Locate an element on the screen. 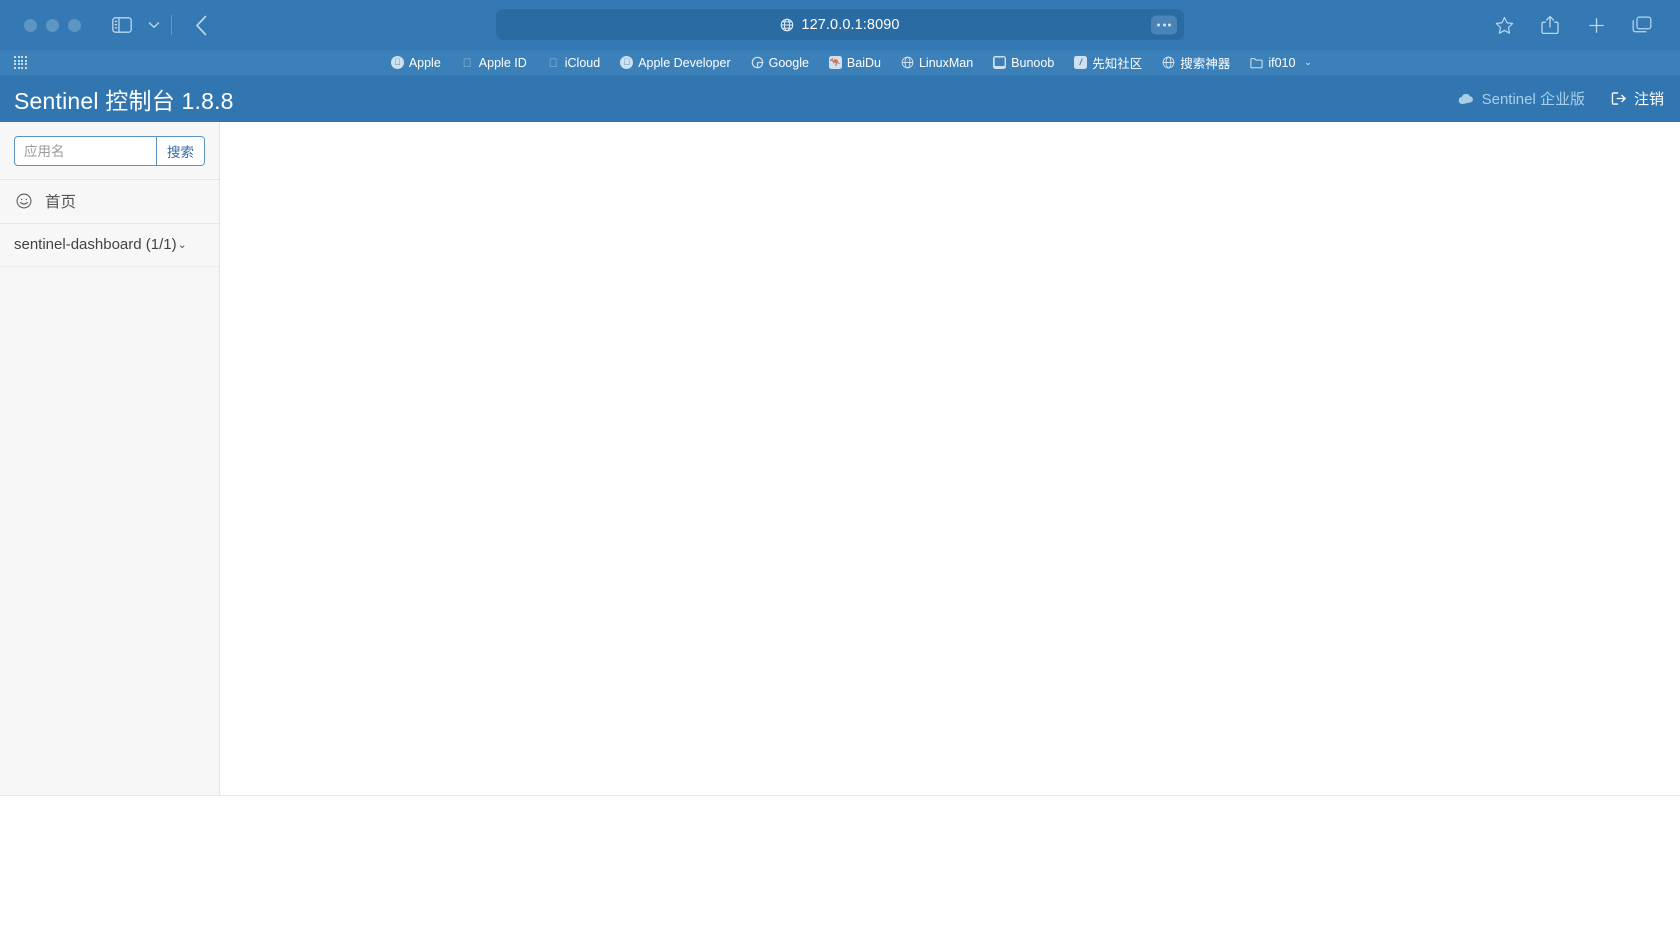 The width and height of the screenshot is (1680, 937). window-traffic-lights is located at coordinates (52, 25).